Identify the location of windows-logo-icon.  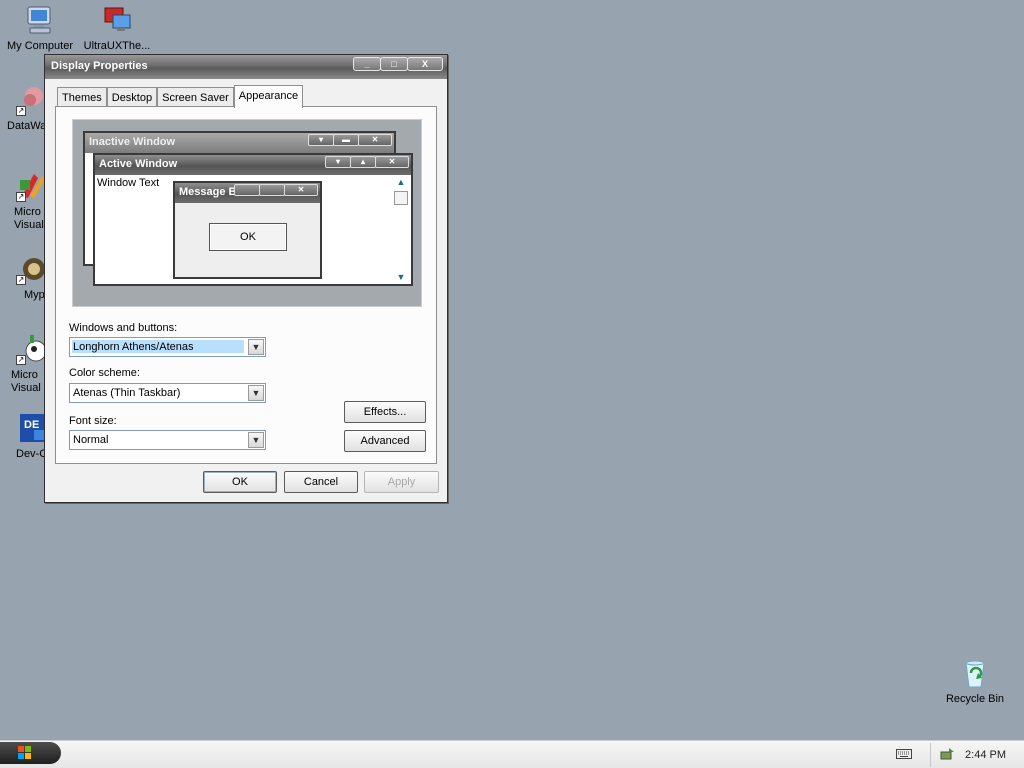
(25, 753).